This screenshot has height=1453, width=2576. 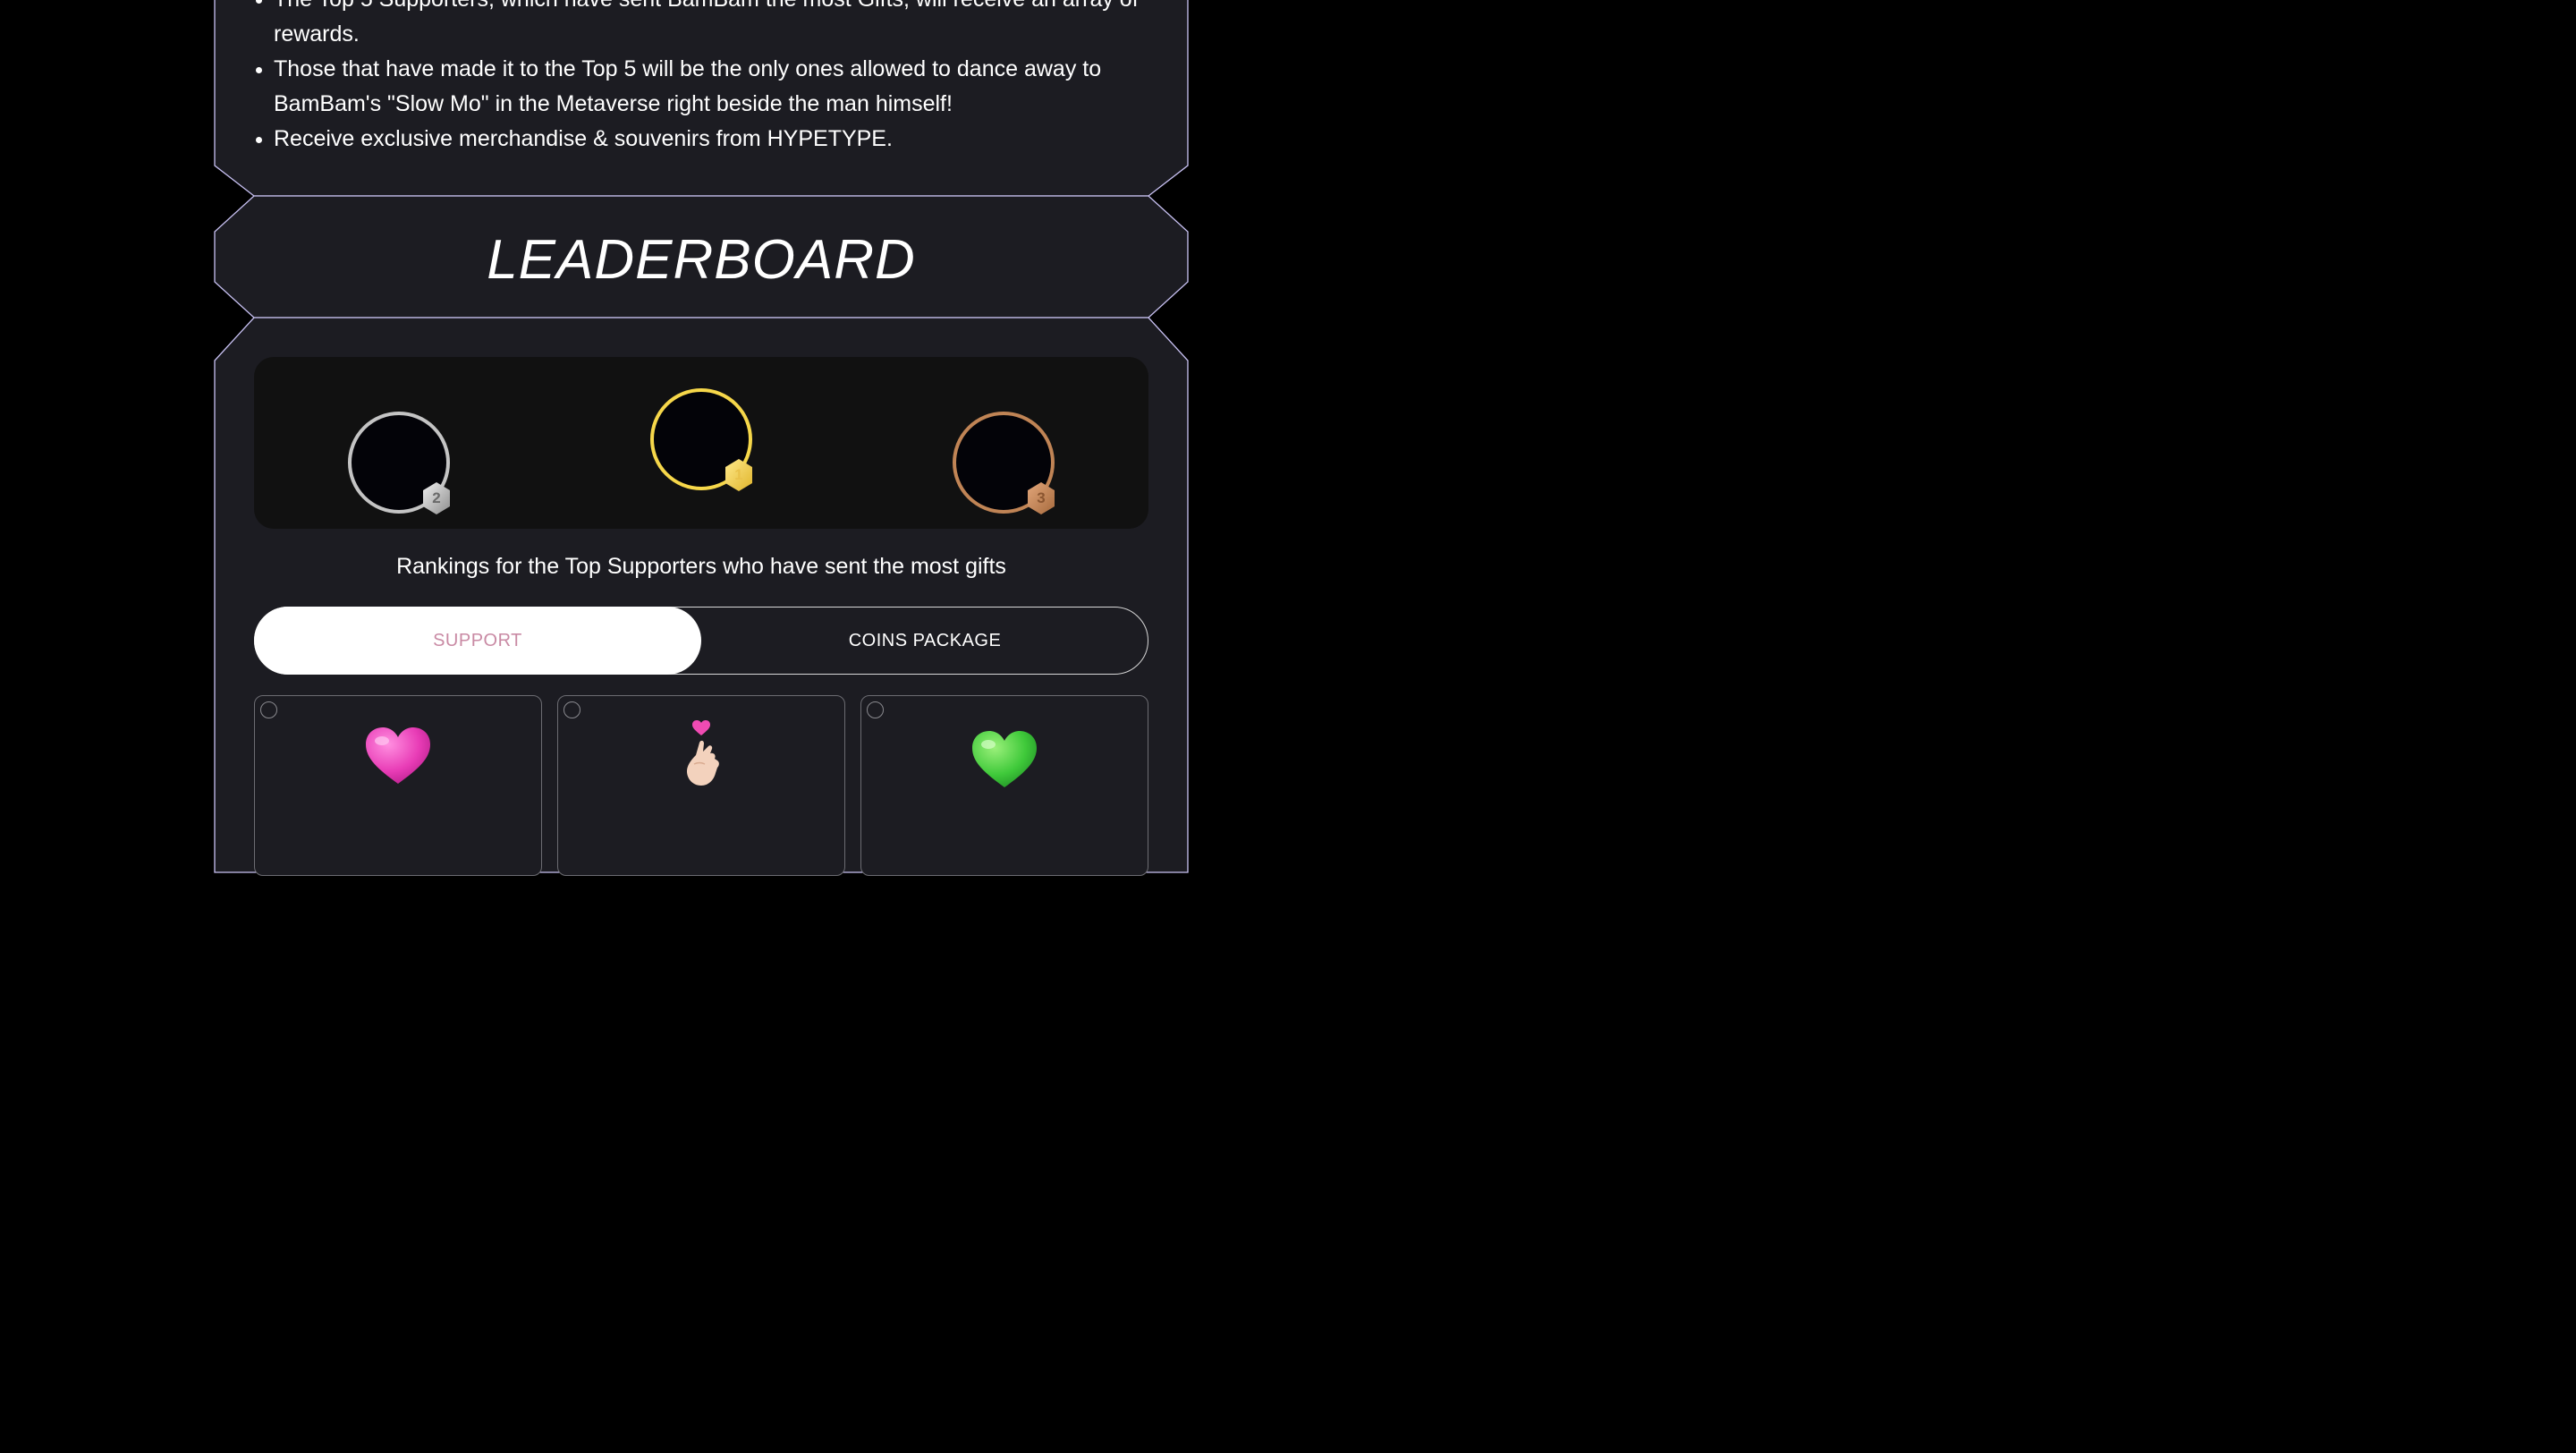 What do you see at coordinates (702, 440) in the screenshot?
I see `rank-1-avatar: 1` at bounding box center [702, 440].